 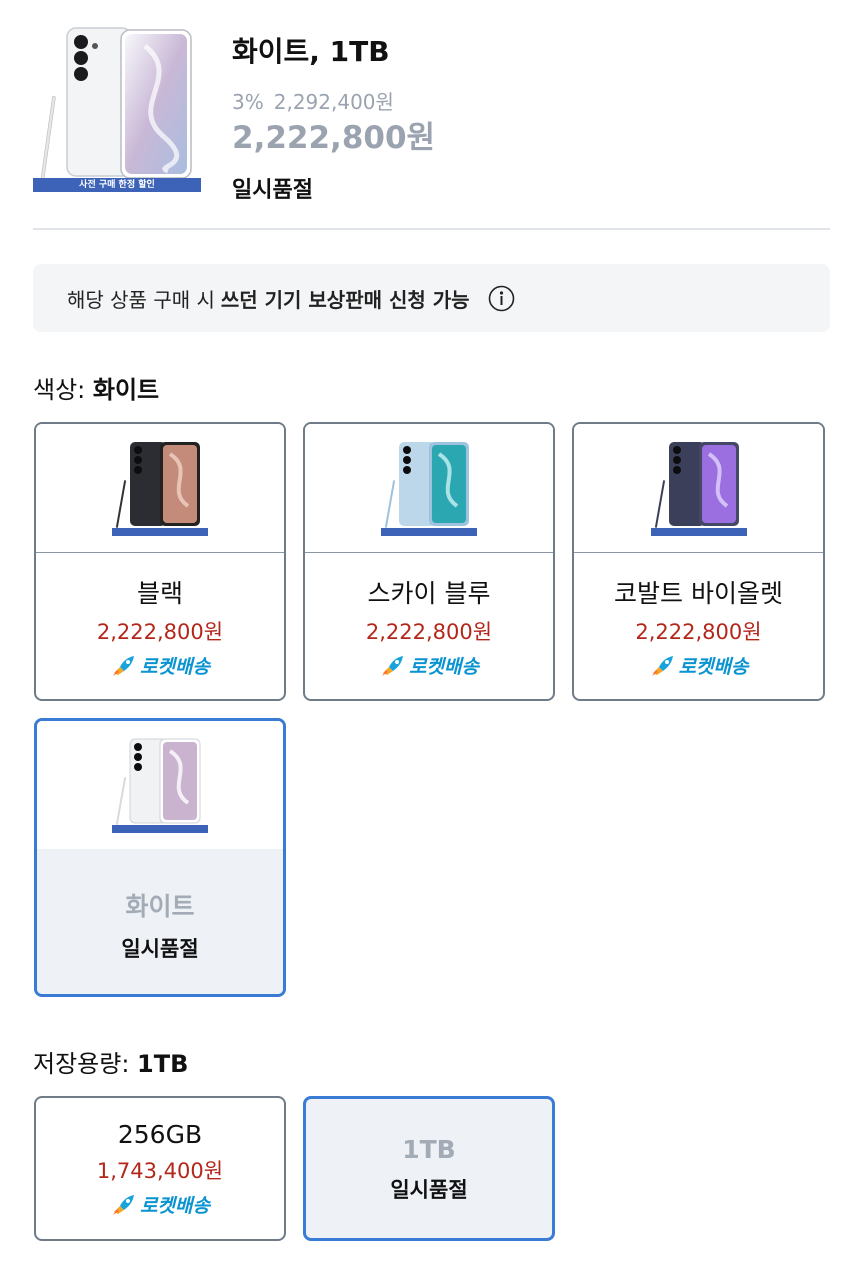 What do you see at coordinates (333, 102) in the screenshot?
I see `original-price: 2,292,400원` at bounding box center [333, 102].